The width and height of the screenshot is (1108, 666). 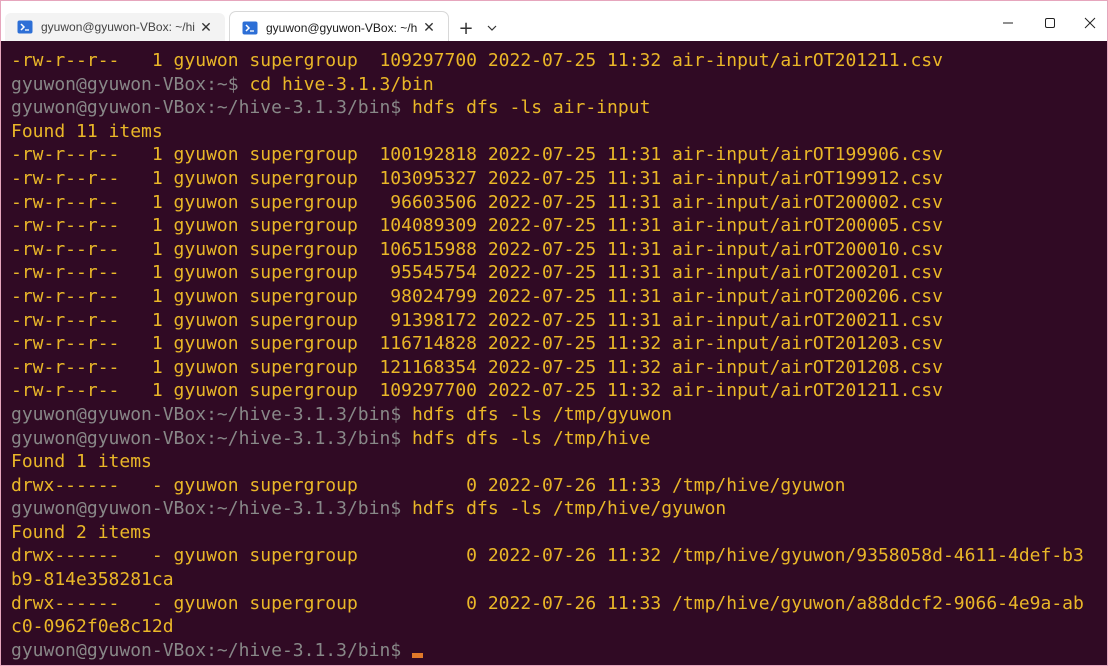 What do you see at coordinates (466, 28) in the screenshot?
I see `new-tab-button: +` at bounding box center [466, 28].